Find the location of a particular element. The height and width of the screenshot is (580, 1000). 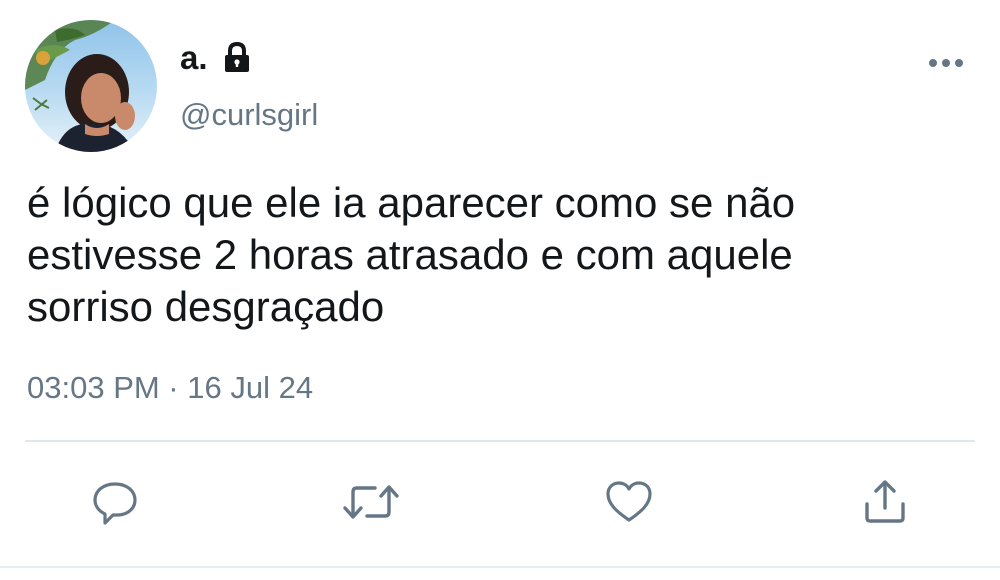

avatar-photo is located at coordinates (91, 86).